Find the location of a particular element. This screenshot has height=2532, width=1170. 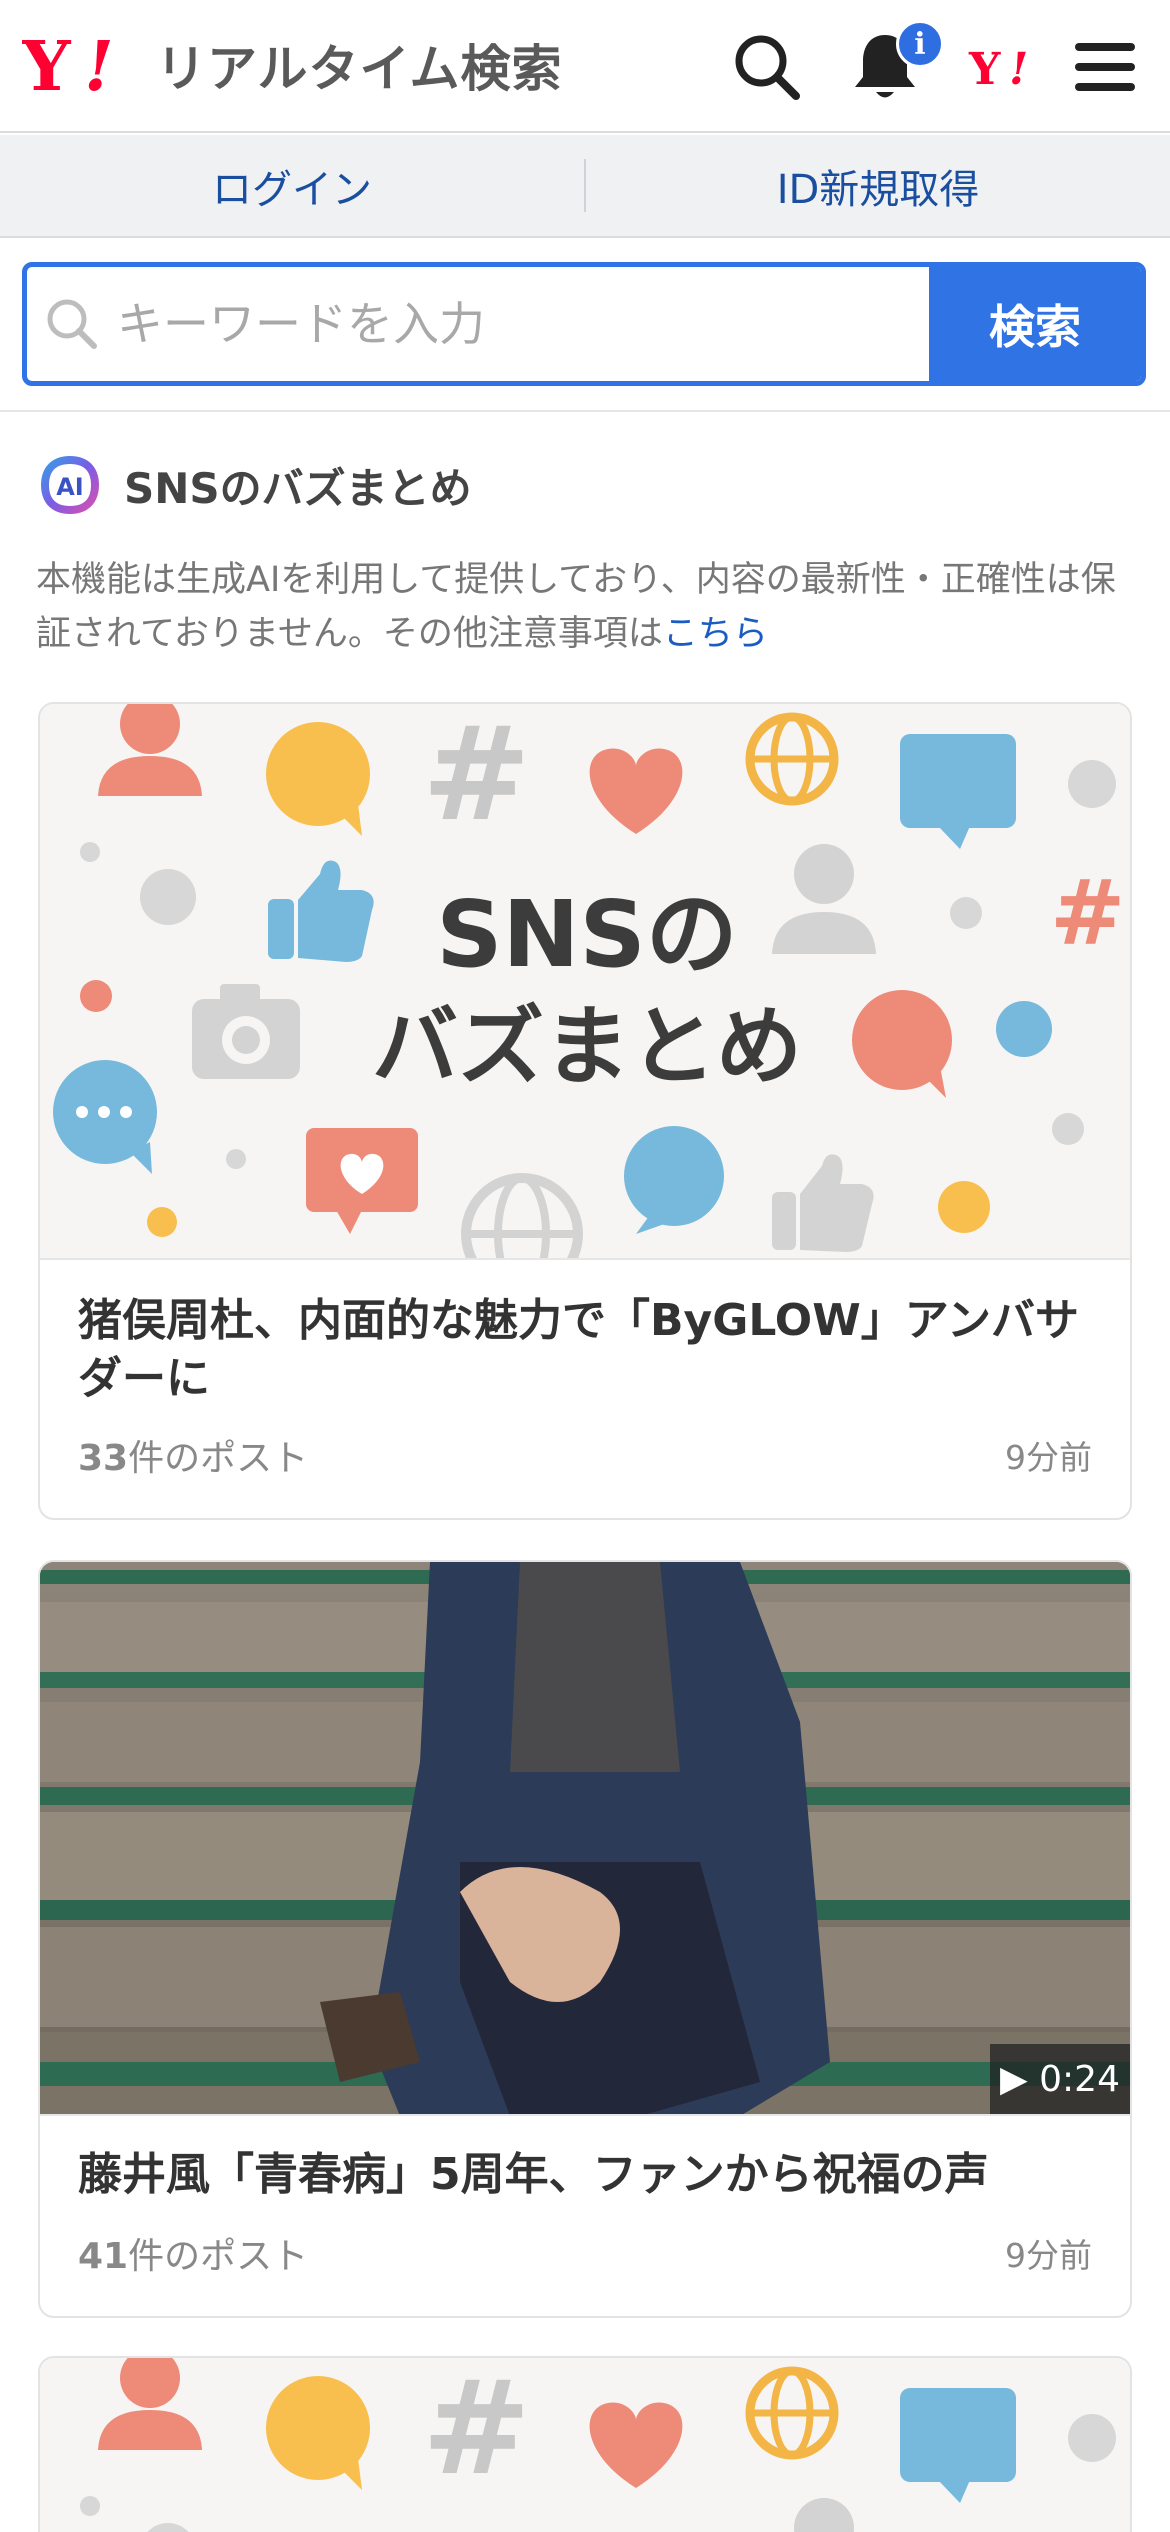

ai-icon: AI is located at coordinates (70, 485).